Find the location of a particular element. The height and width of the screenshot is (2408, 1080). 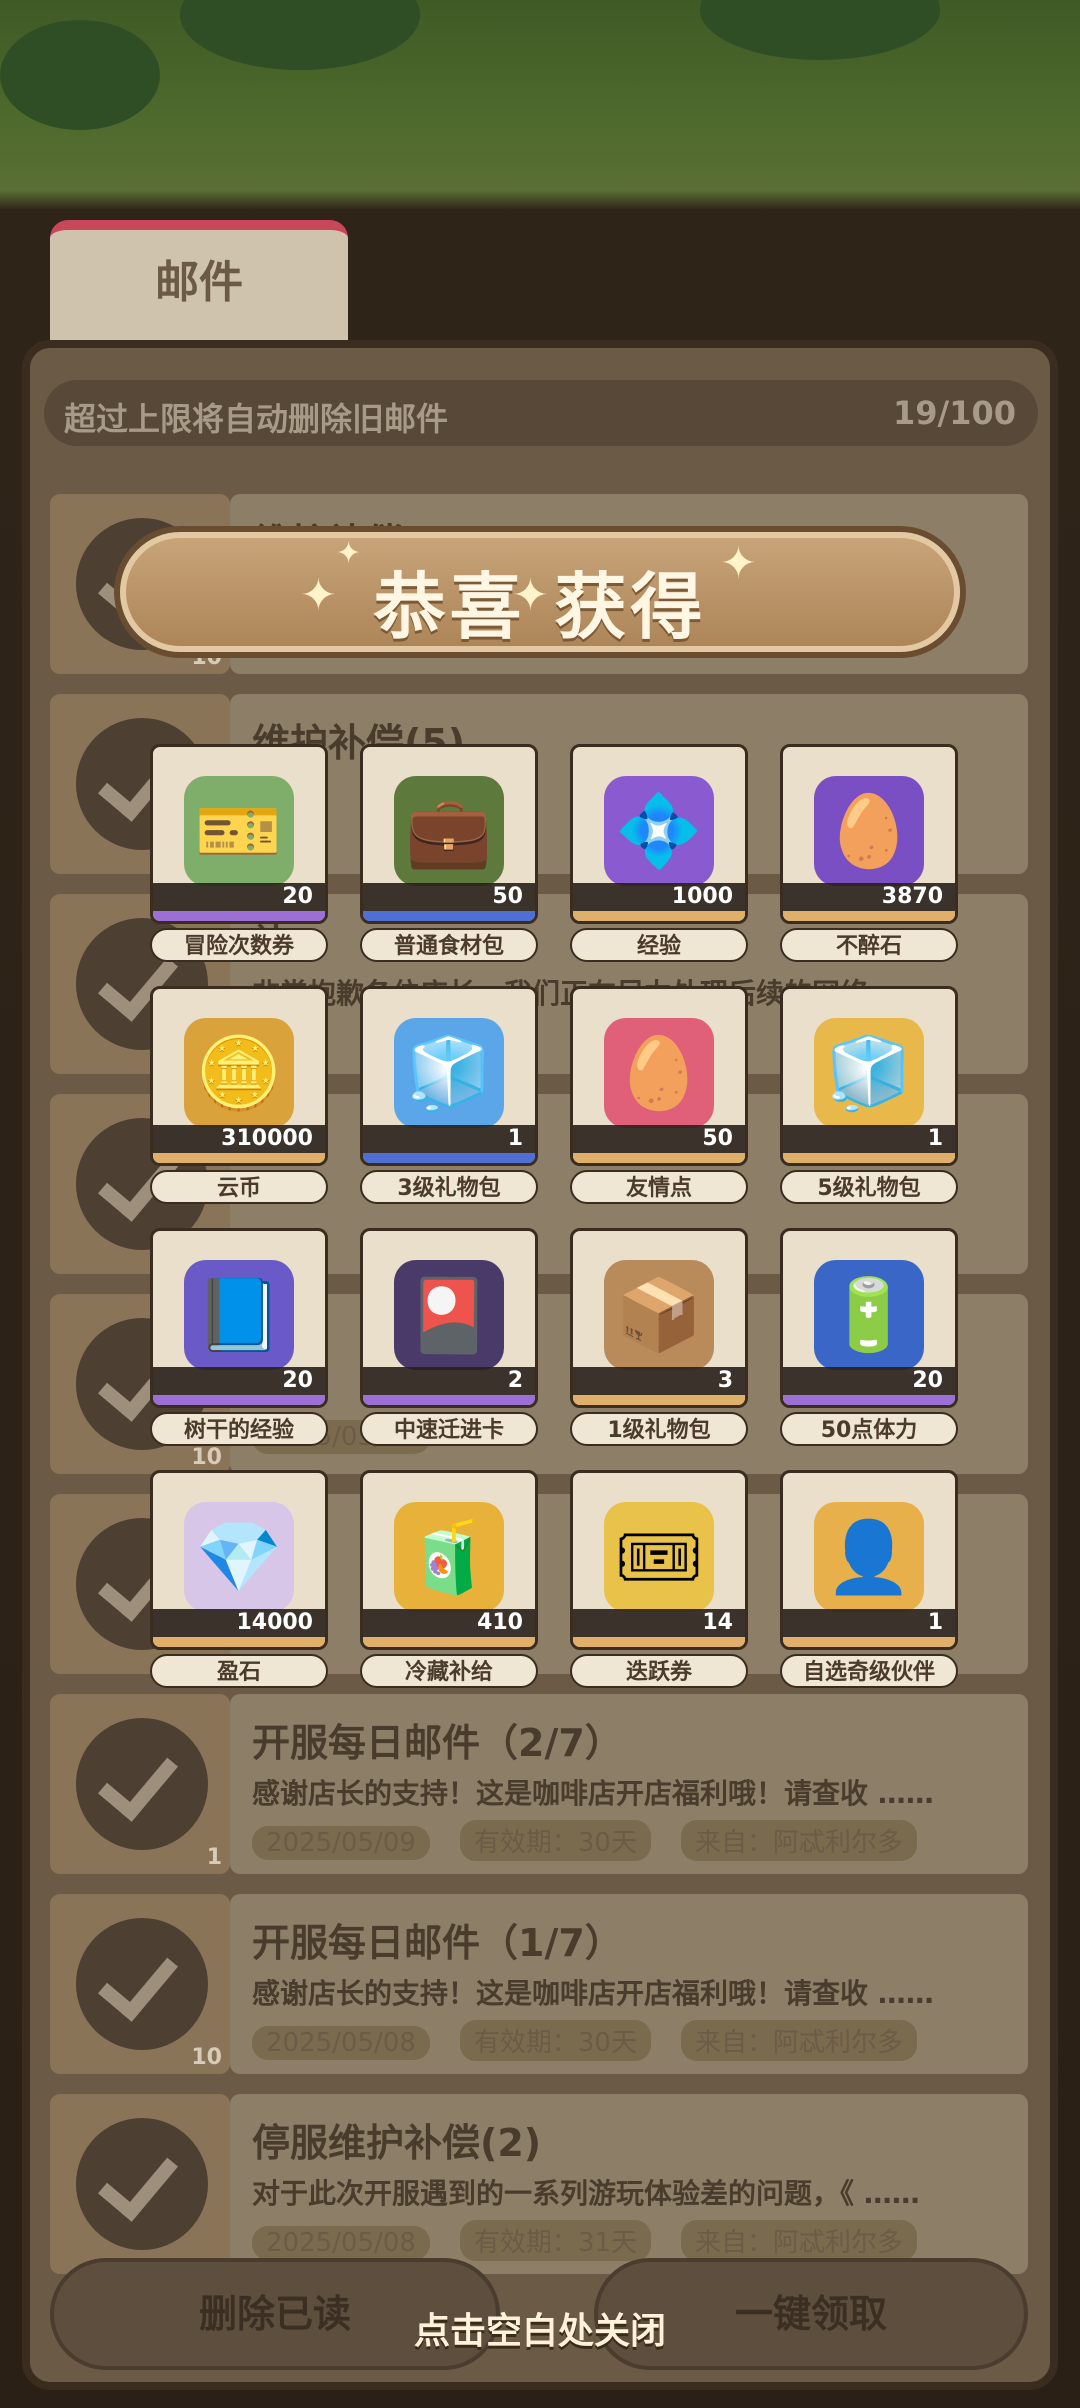

reward-item: 🧃 410 冷藏补给 is located at coordinates (449, 1579).